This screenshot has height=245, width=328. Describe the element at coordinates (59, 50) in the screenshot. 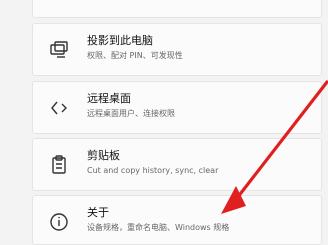

I see `project-to-pc-icon` at that location.